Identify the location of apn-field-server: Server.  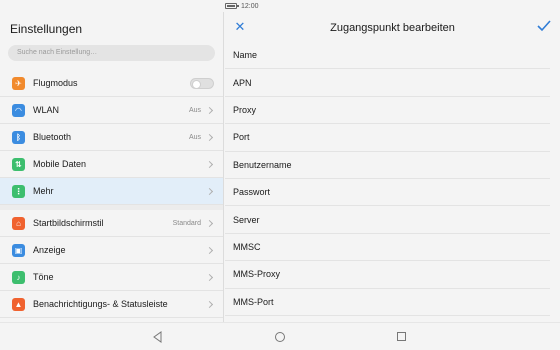
(387, 220).